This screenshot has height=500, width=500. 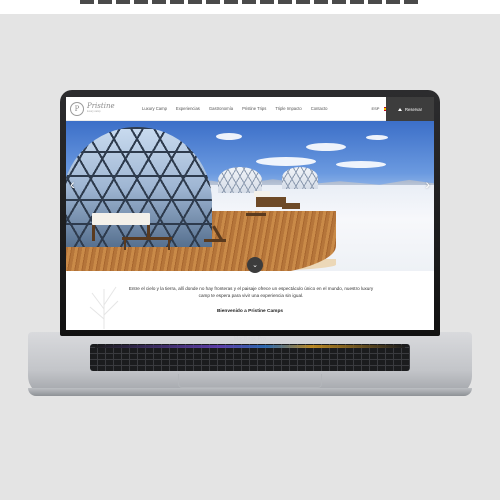 What do you see at coordinates (375, 108) in the screenshot?
I see `language-label: ESP` at bounding box center [375, 108].